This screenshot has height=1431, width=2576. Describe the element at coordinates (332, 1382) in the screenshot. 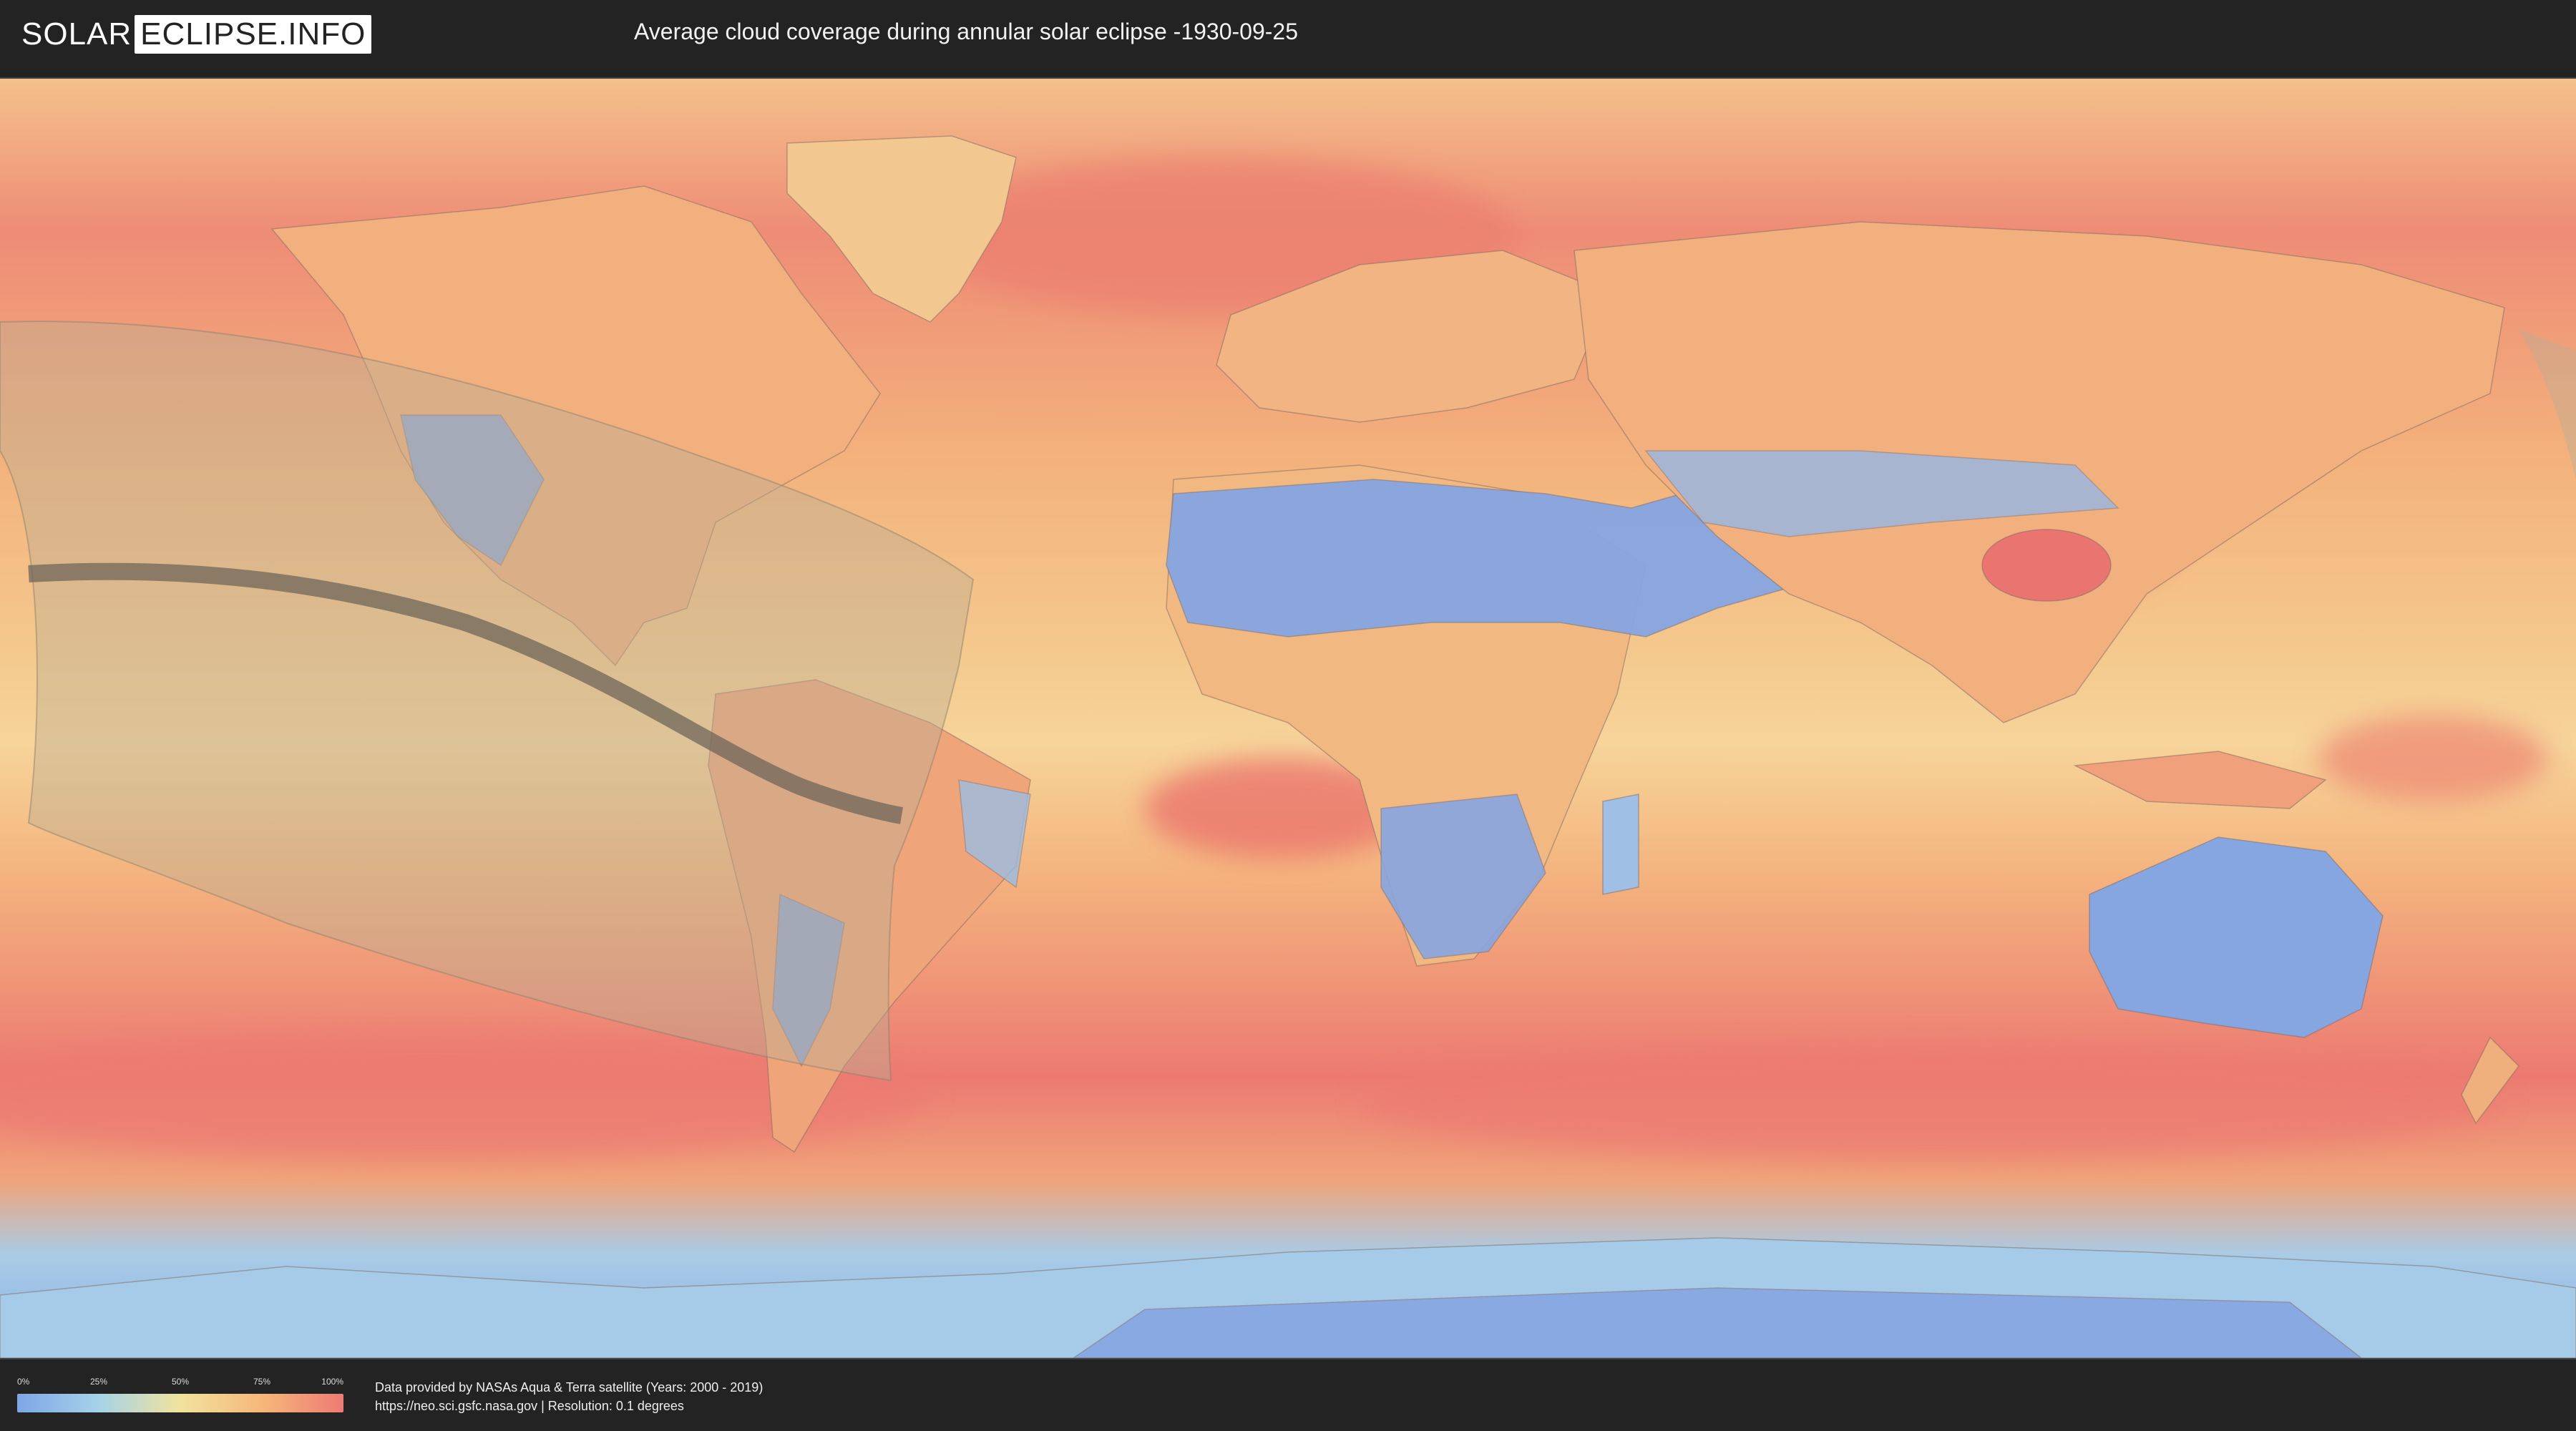

I see `legend-tick-100: 100%` at that location.